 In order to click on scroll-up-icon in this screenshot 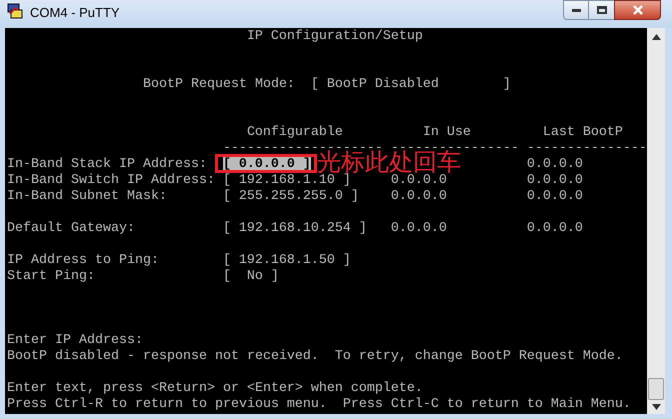, I will do `click(656, 37)`.